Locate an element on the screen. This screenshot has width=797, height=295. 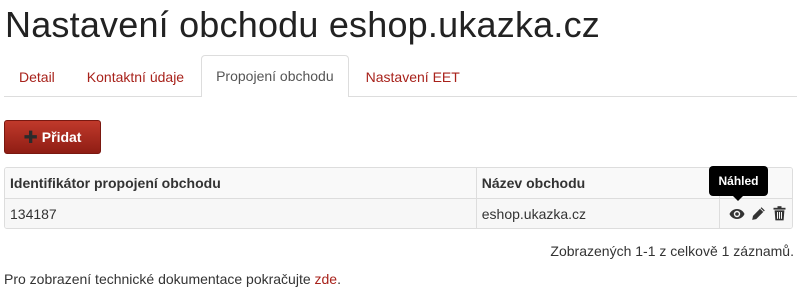
pencil-icon is located at coordinates (758, 214).